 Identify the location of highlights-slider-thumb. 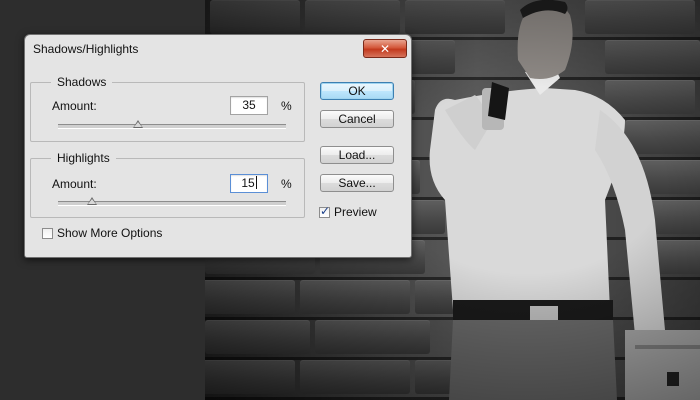
(92, 201).